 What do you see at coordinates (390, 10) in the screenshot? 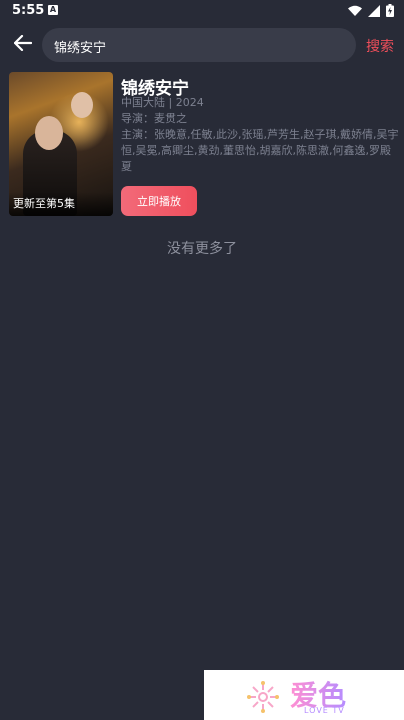
I see `battery-icon` at bounding box center [390, 10].